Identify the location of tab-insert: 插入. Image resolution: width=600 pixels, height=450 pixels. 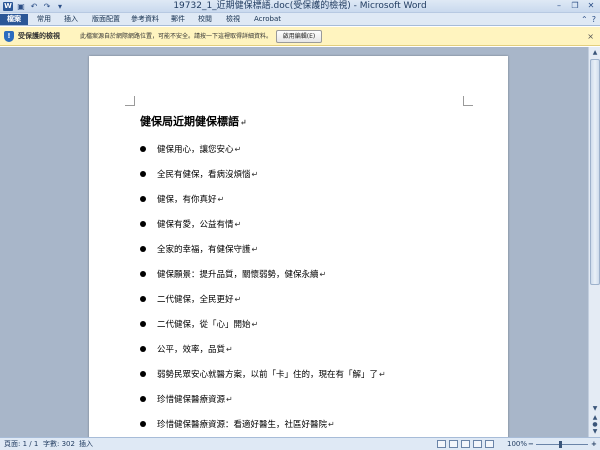
(71, 19).